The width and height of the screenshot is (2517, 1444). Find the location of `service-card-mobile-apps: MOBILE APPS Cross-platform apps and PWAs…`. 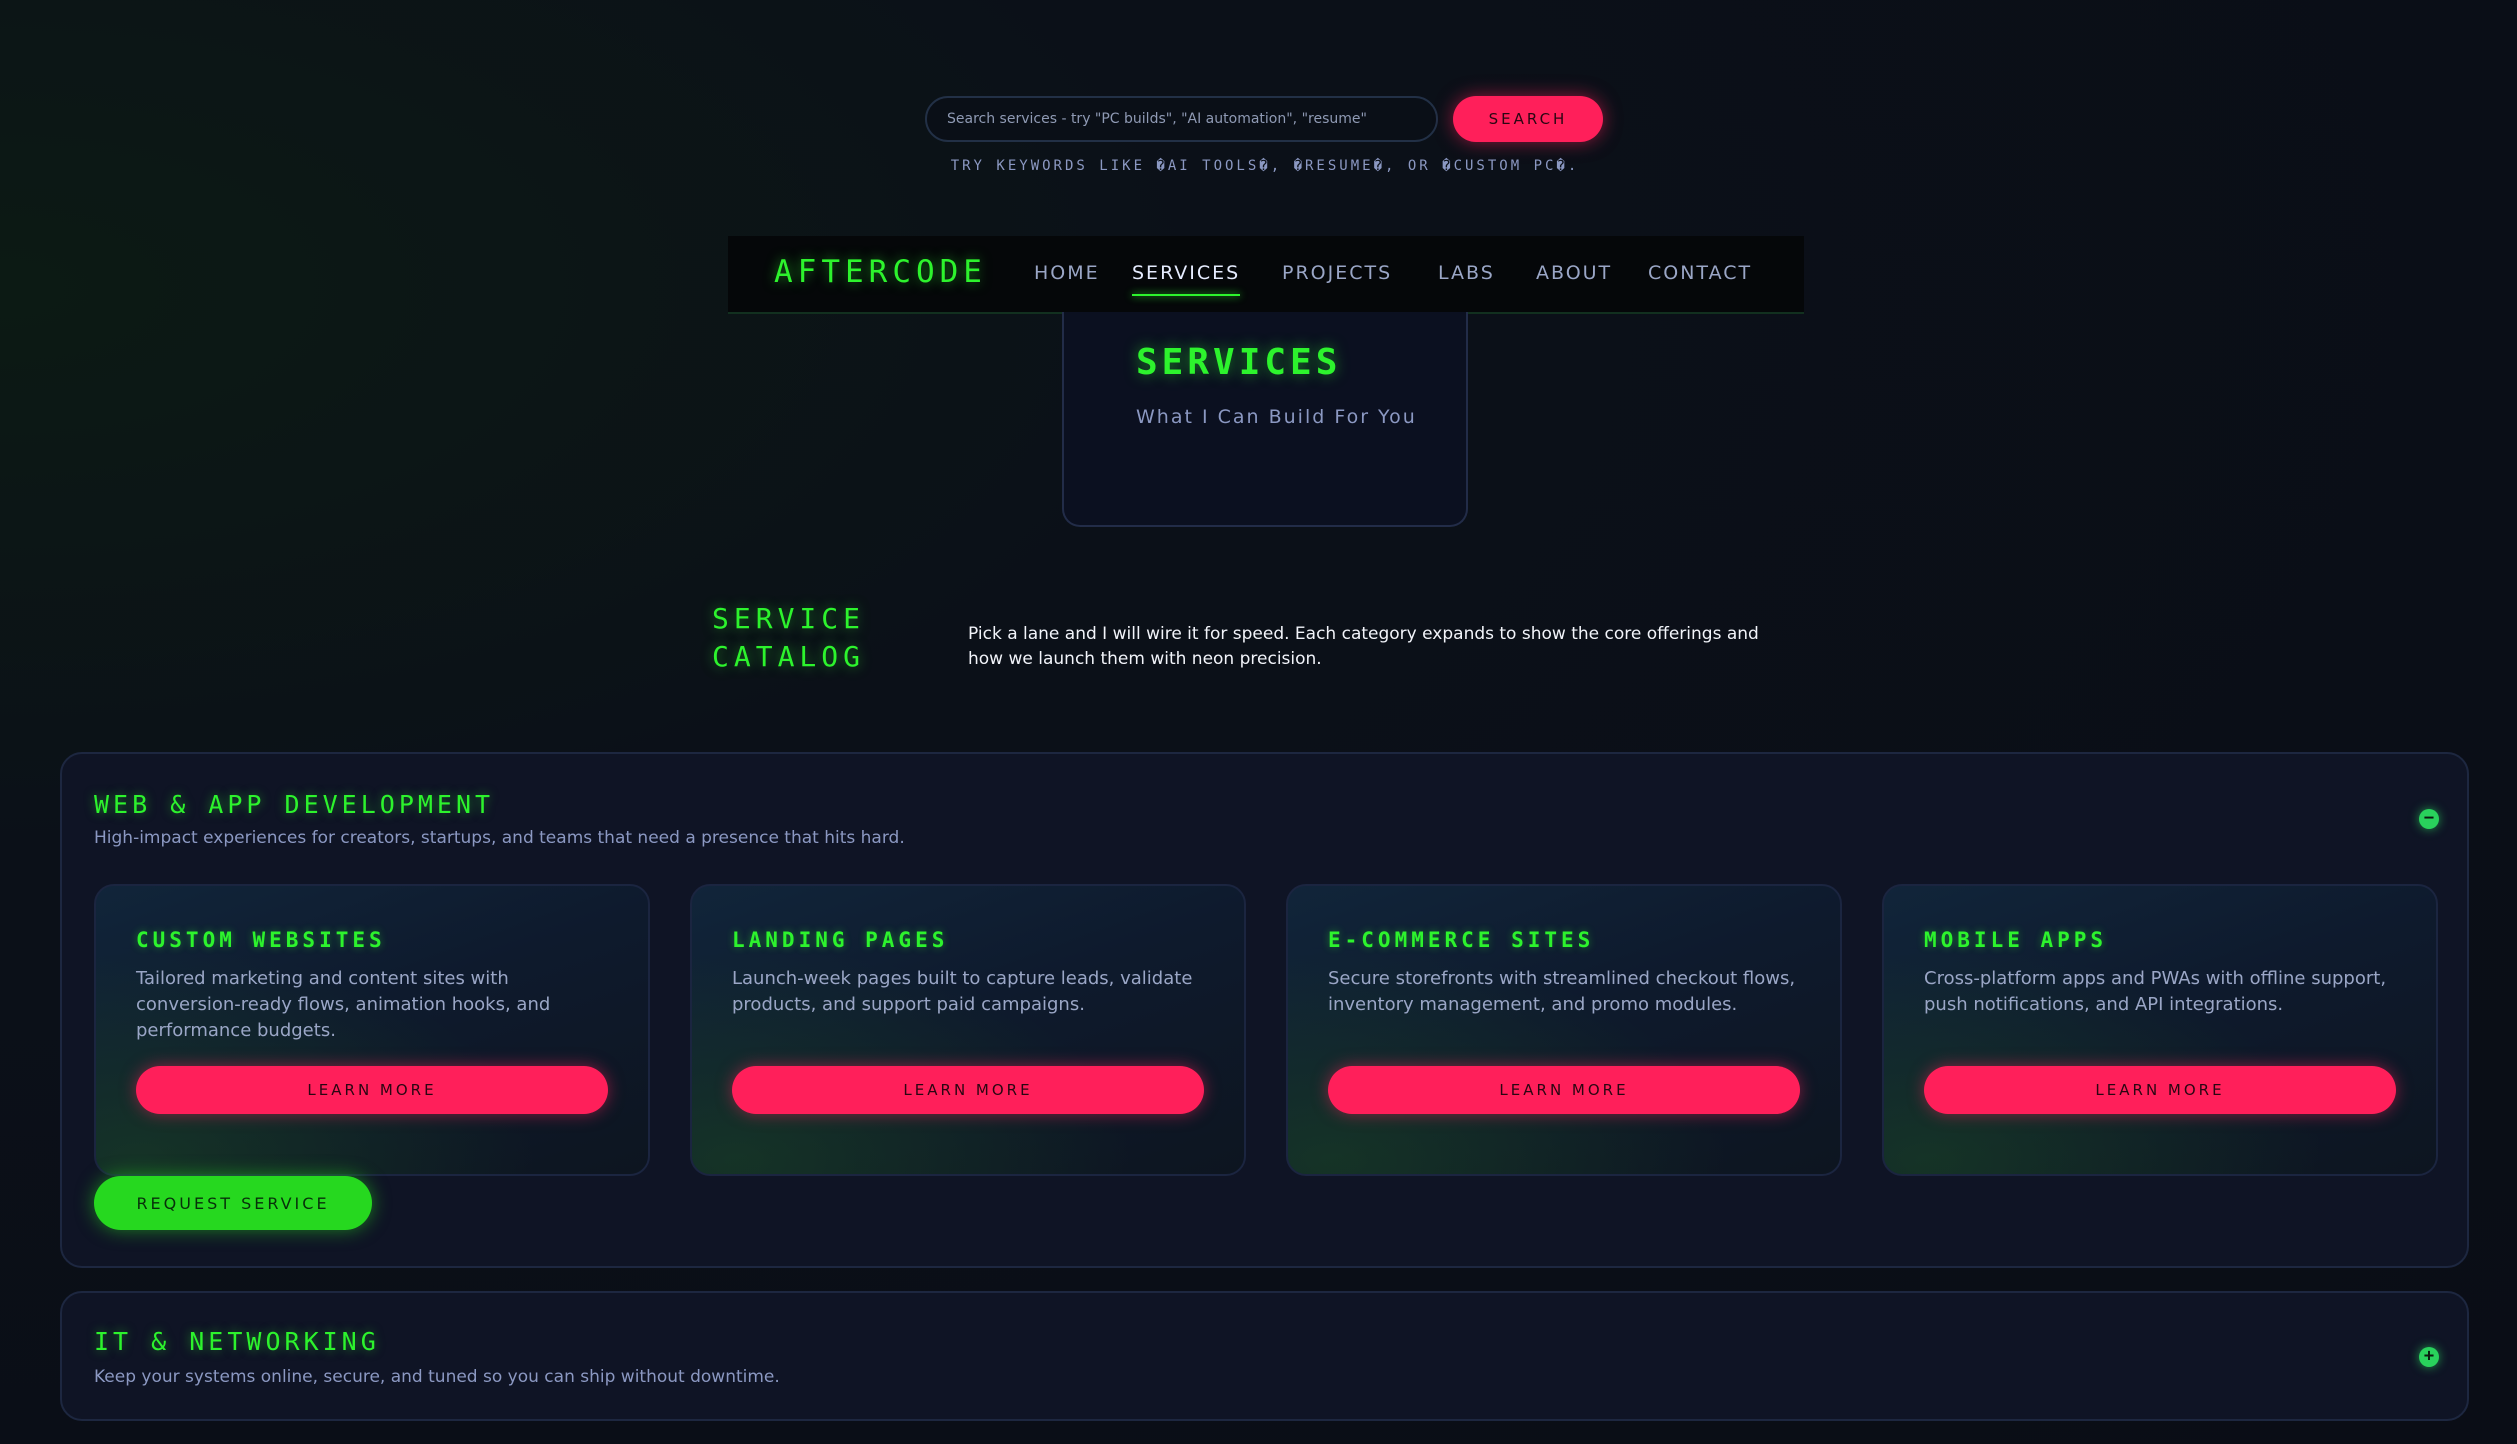

service-card-mobile-apps: MOBILE APPS Cross-platform apps and PWAs… is located at coordinates (2160, 1030).